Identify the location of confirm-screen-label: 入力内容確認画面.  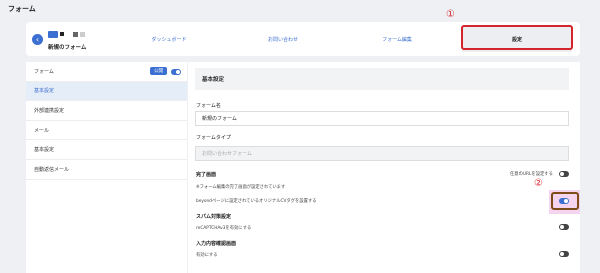
(216, 244).